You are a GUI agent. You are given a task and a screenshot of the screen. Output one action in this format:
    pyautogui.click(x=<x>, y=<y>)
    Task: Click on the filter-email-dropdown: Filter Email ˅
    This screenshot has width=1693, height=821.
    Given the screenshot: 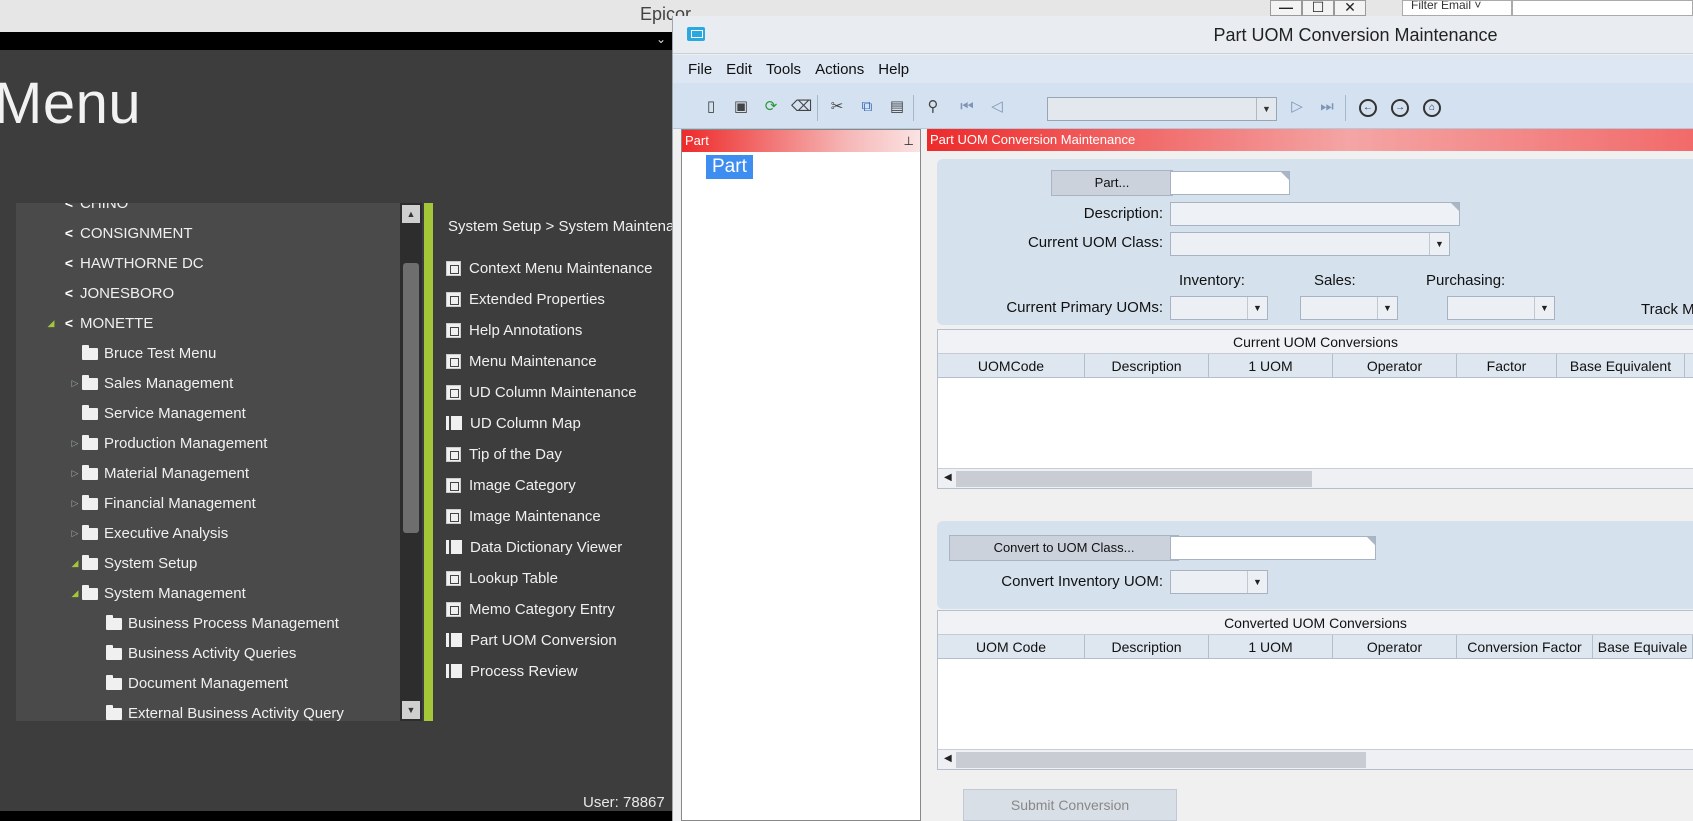 What is the action you would take?
    pyautogui.click(x=1457, y=8)
    